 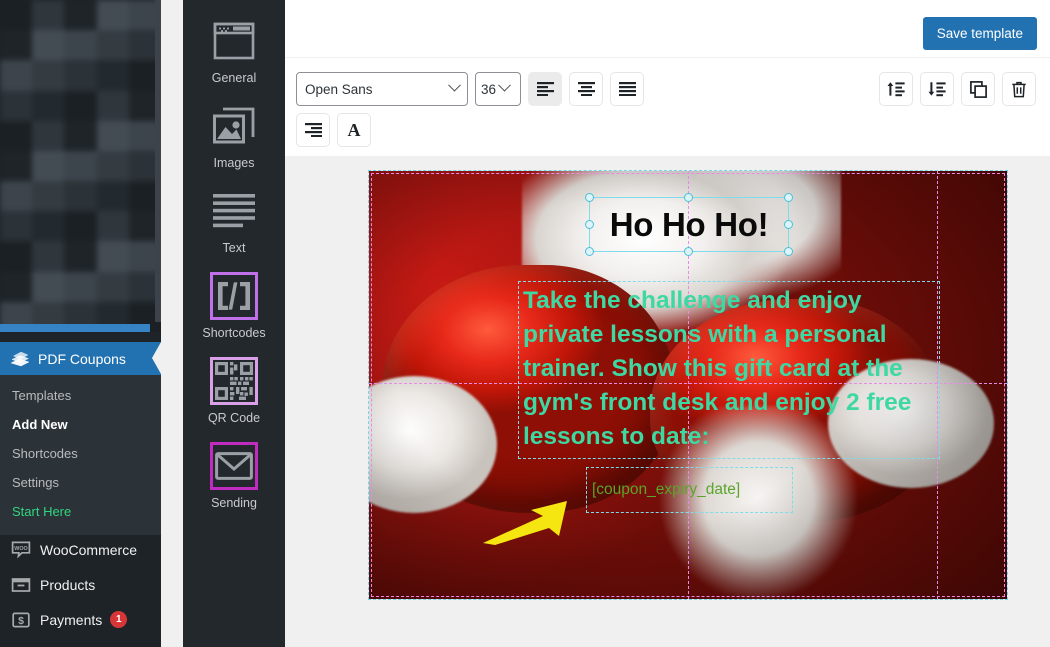 What do you see at coordinates (382, 89) in the screenshot?
I see `font-family-select: Open Sans` at bounding box center [382, 89].